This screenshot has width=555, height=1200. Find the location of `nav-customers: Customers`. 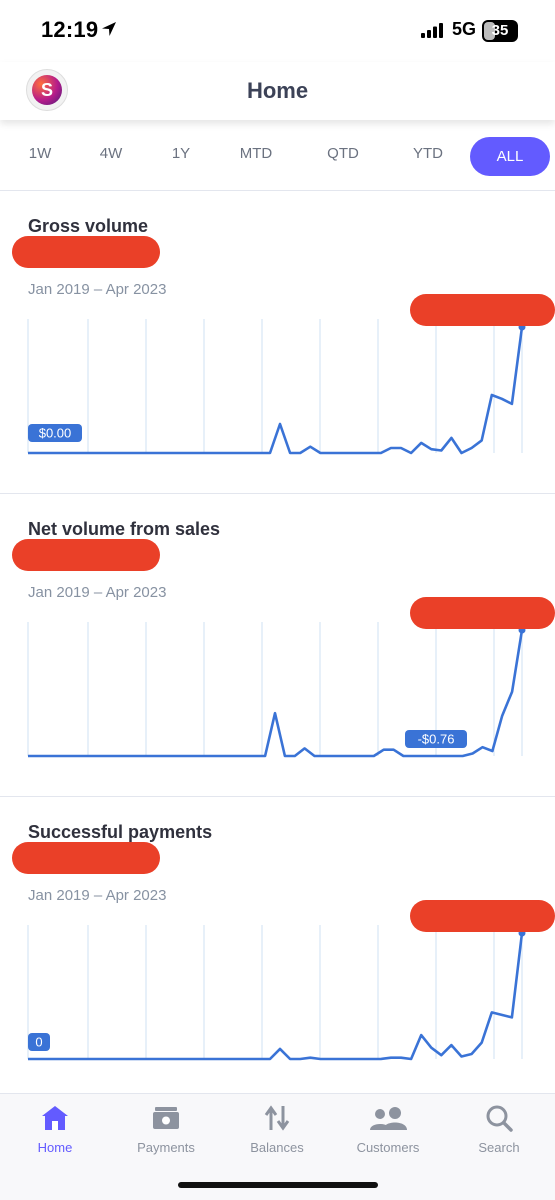

nav-customers: Customers is located at coordinates (388, 1129).